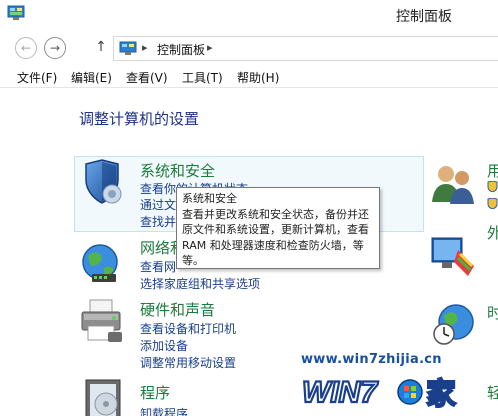 This screenshot has height=416, width=498. What do you see at coordinates (249, 15) in the screenshot?
I see `title-bar: 控制面板` at bounding box center [249, 15].